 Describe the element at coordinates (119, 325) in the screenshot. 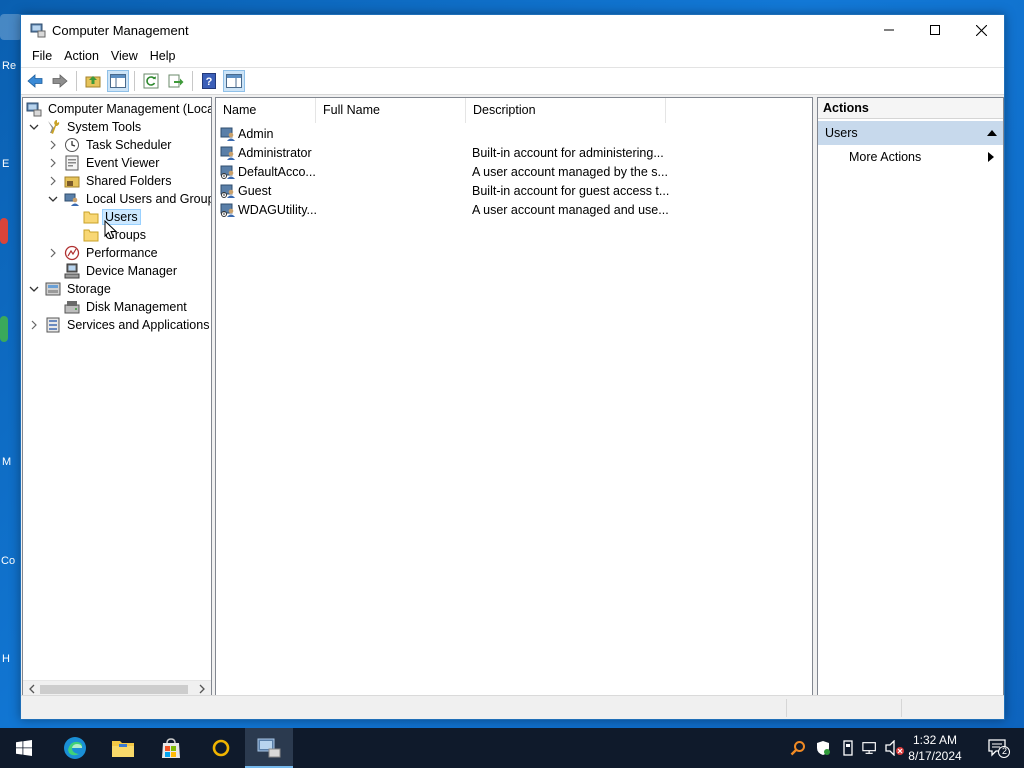

I see `tree-item-services-applications: Services and Applications` at that location.